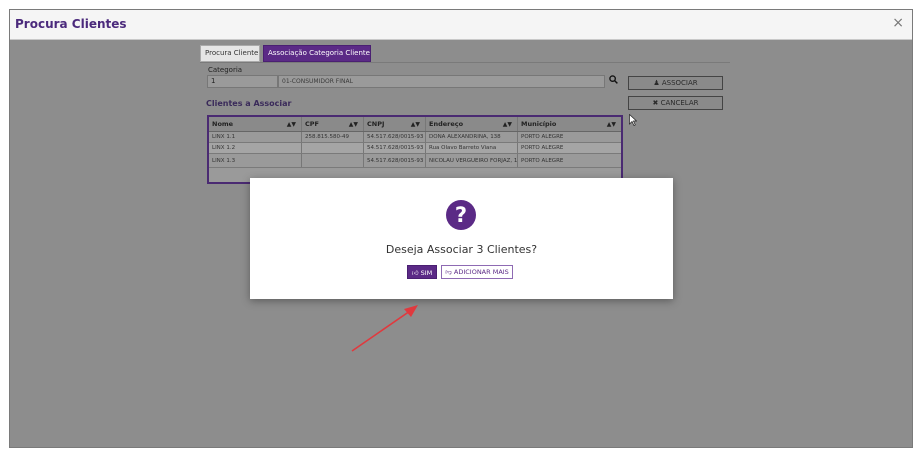  I want to click on tab-procura-cliente: Procura Cliente, so click(230, 53).